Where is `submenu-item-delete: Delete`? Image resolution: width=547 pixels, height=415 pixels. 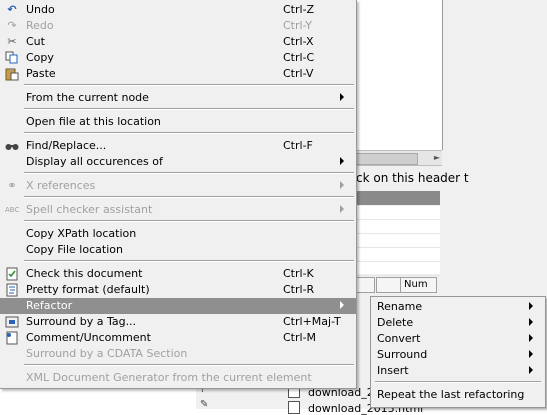 submenu-item-delete: Delete is located at coordinates (458, 323).